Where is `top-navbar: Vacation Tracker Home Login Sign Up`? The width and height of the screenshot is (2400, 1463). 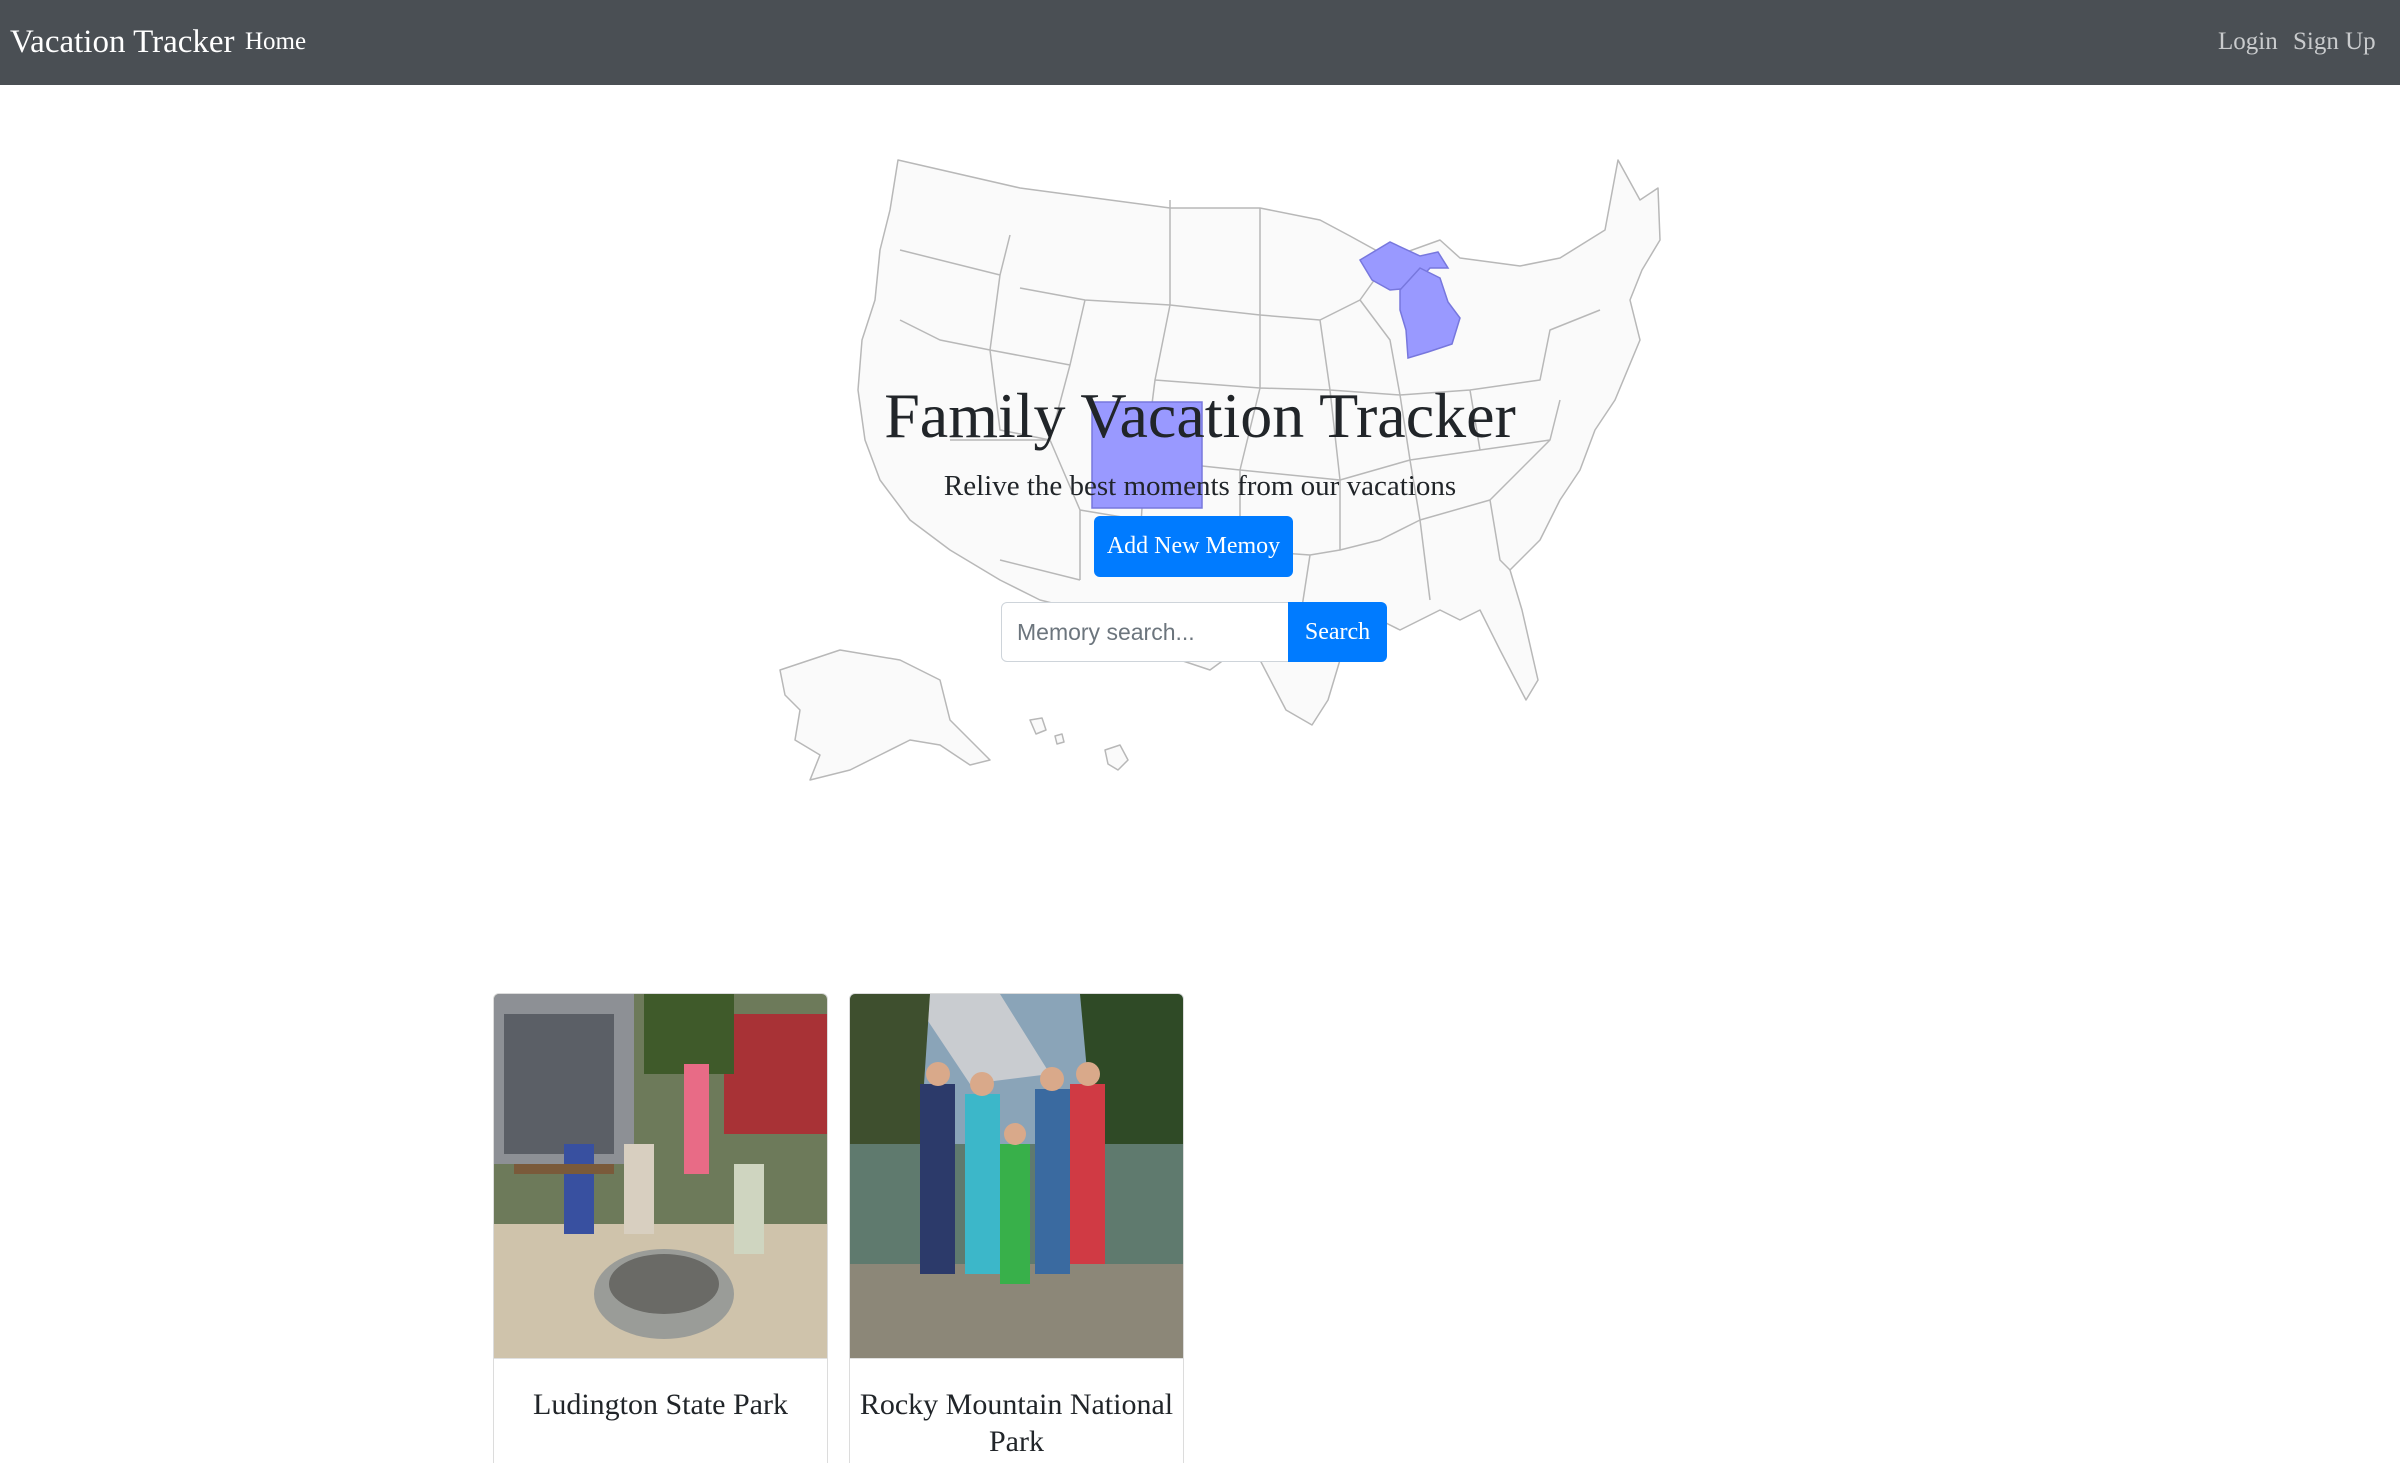
top-navbar: Vacation Tracker Home Login Sign Up is located at coordinates (1200, 42).